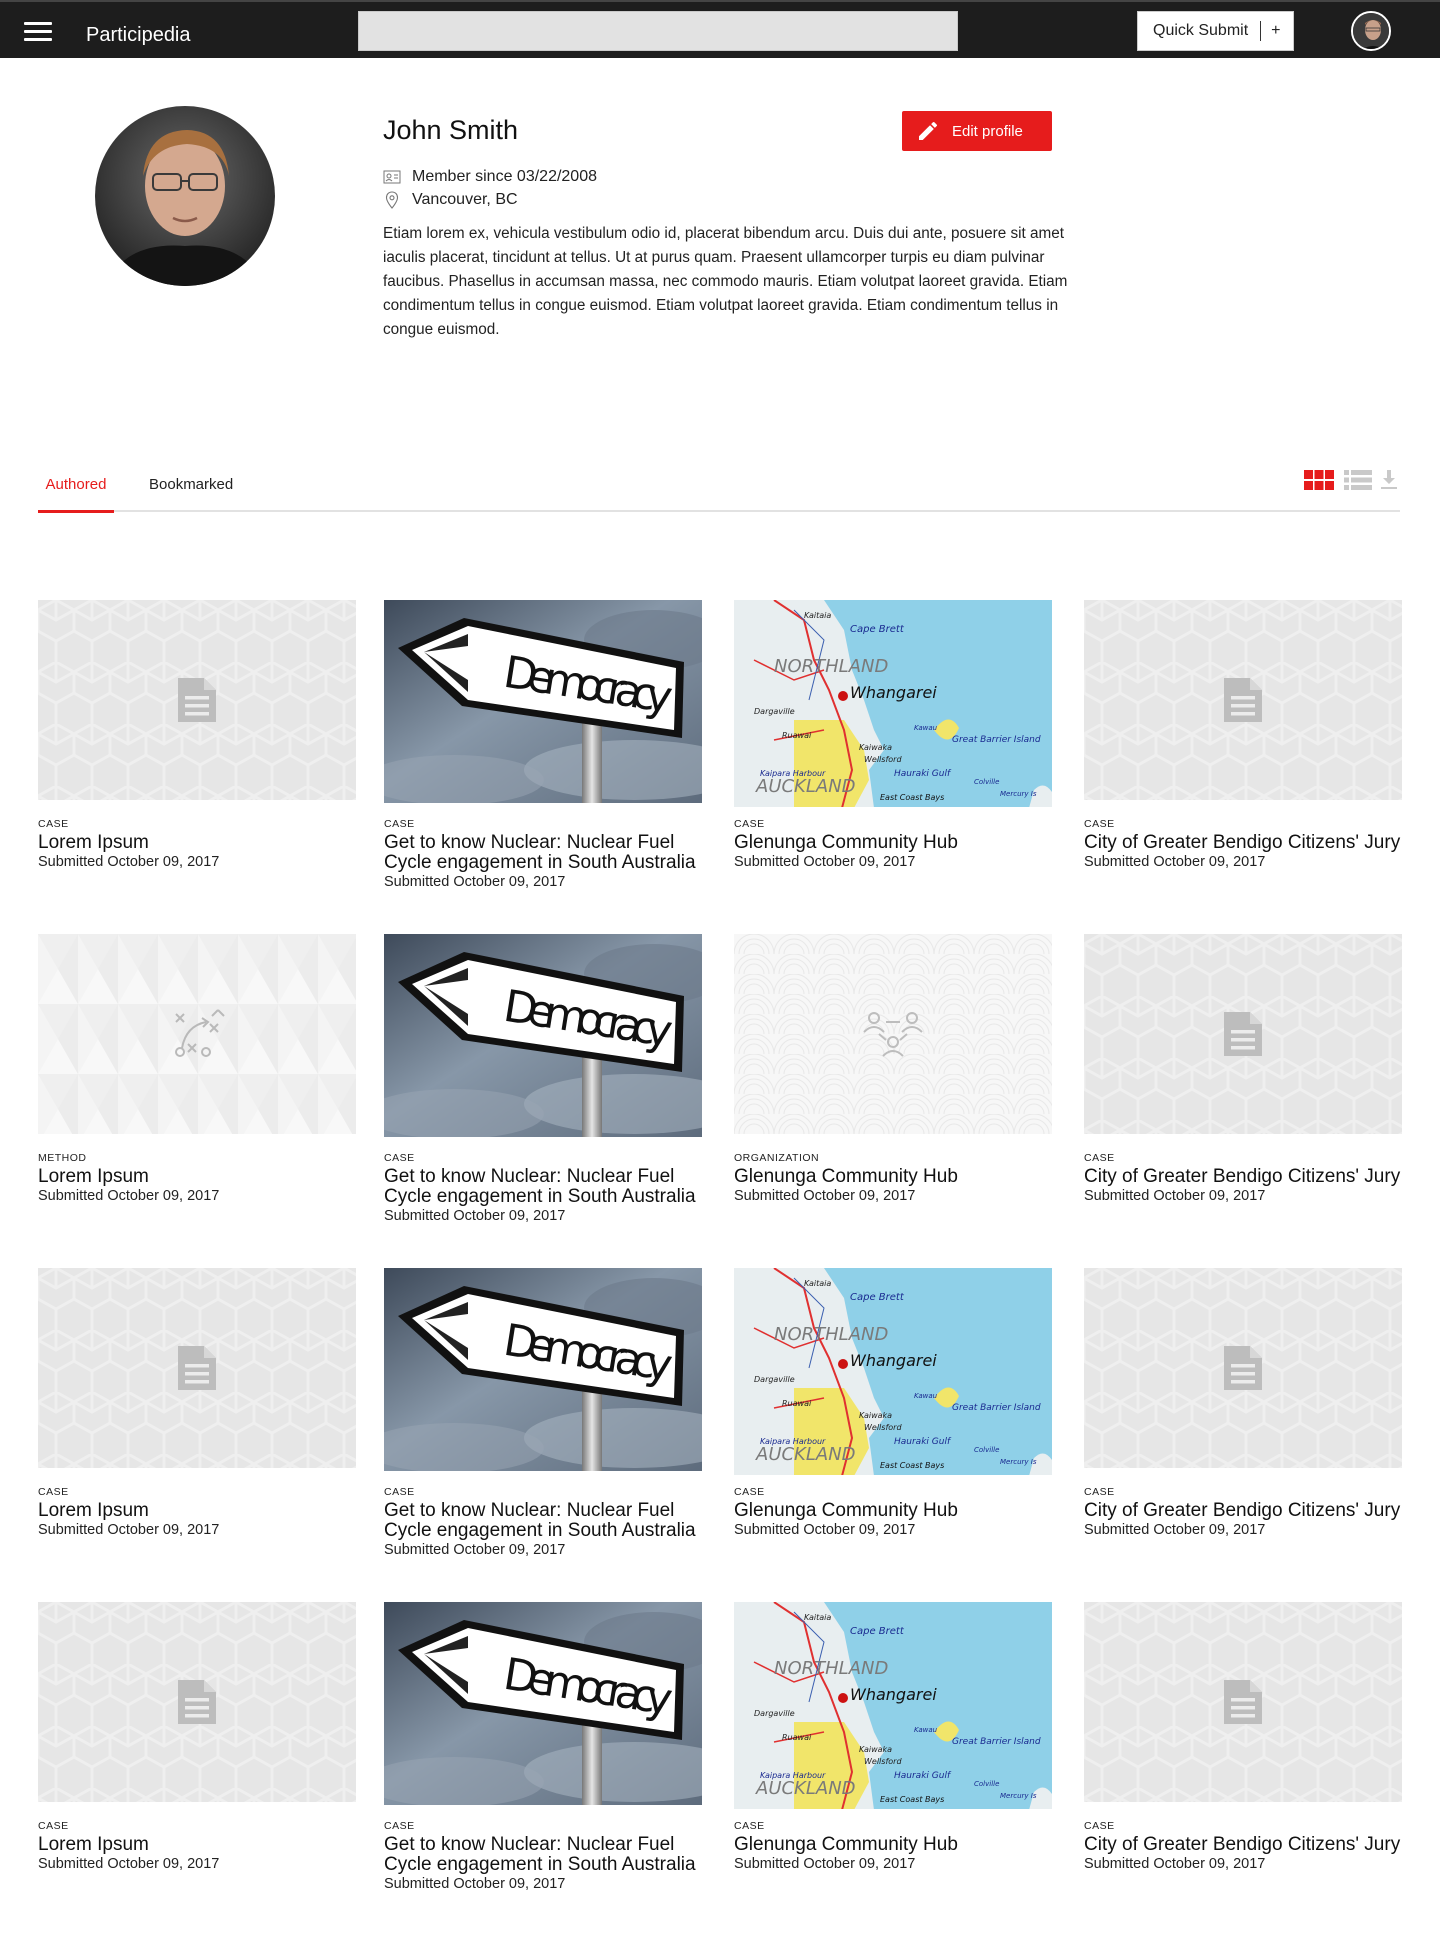  Describe the element at coordinates (875, 1415) in the screenshot. I see `map-label: Kaiwaka` at that location.